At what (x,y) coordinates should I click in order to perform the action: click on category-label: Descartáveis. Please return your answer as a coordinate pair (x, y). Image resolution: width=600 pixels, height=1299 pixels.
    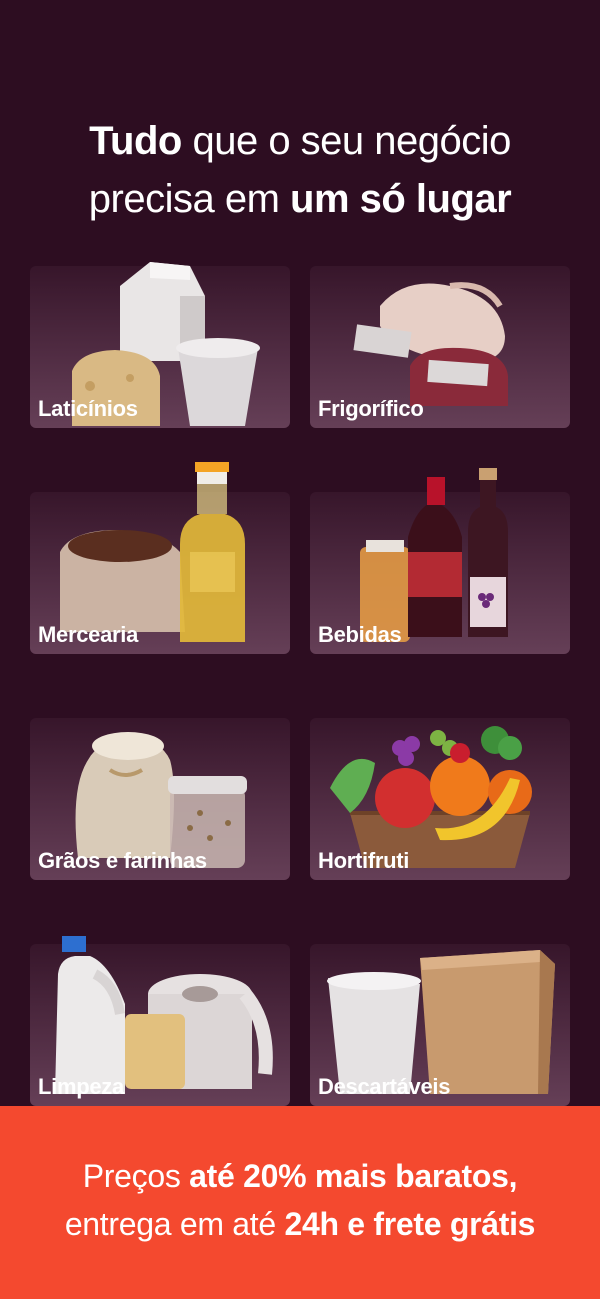
    Looking at the image, I should click on (384, 1086).